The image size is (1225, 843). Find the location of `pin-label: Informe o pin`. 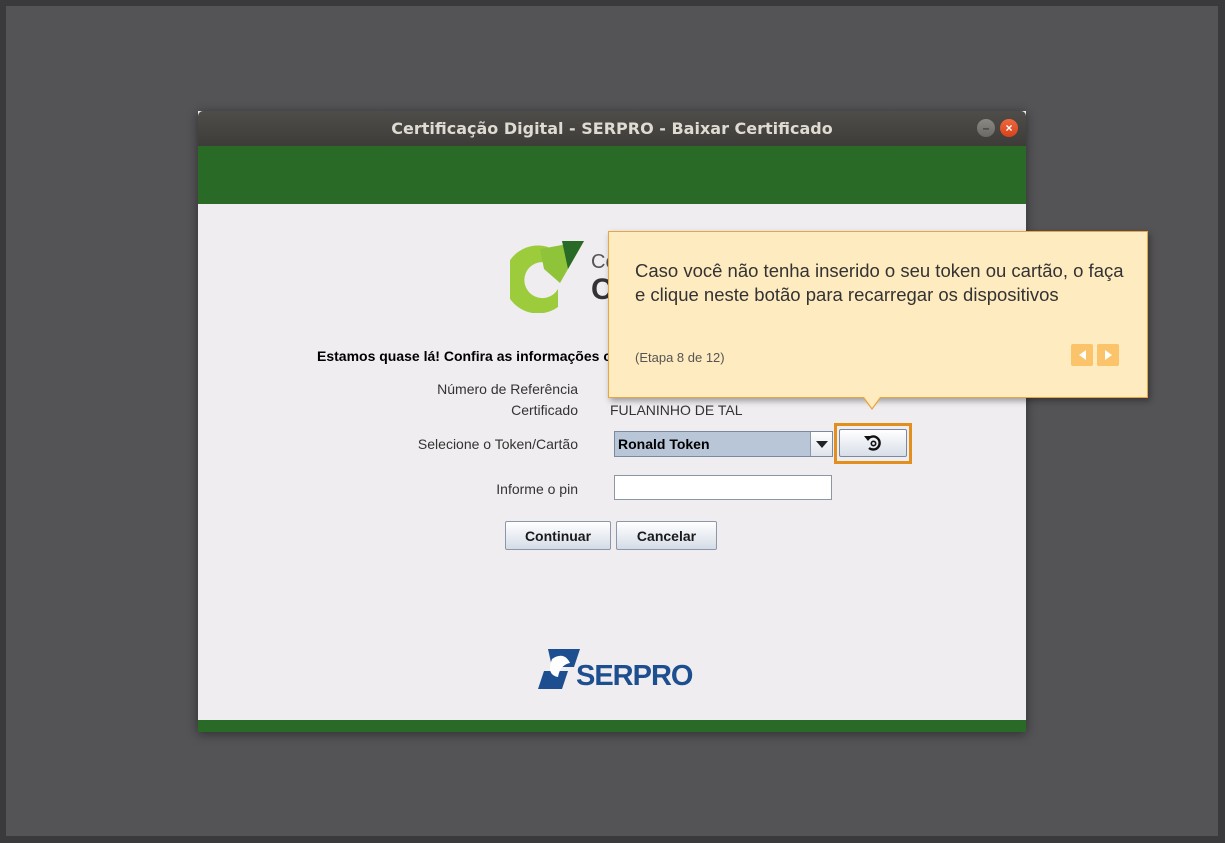

pin-label: Informe o pin is located at coordinates (537, 489).